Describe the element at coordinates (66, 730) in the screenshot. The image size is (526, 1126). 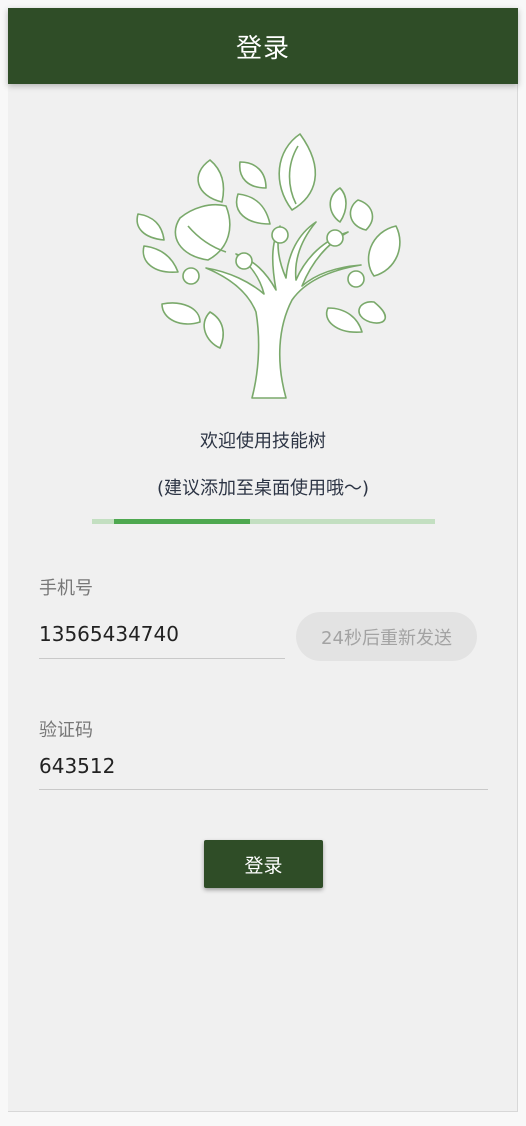
I see `code-label: 验证码` at that location.